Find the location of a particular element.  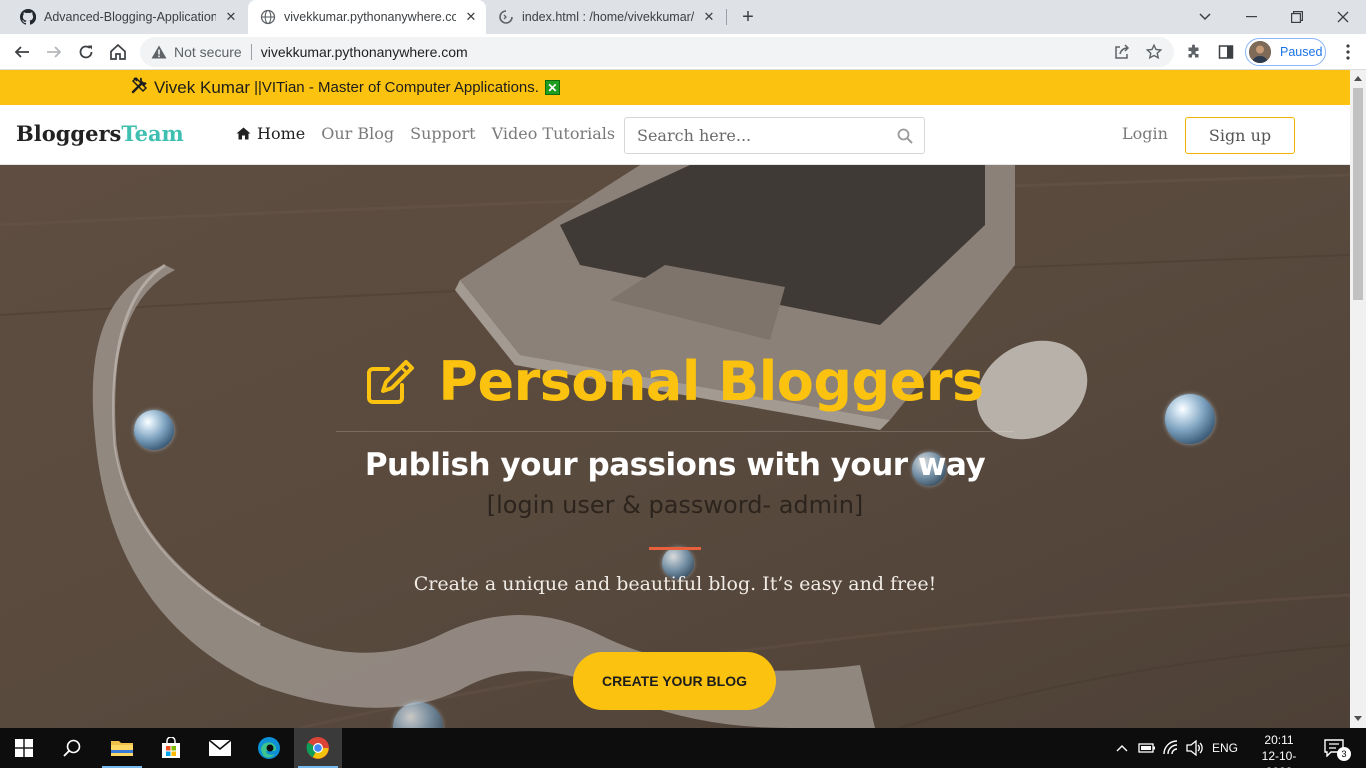

search-box is located at coordinates (774, 135).